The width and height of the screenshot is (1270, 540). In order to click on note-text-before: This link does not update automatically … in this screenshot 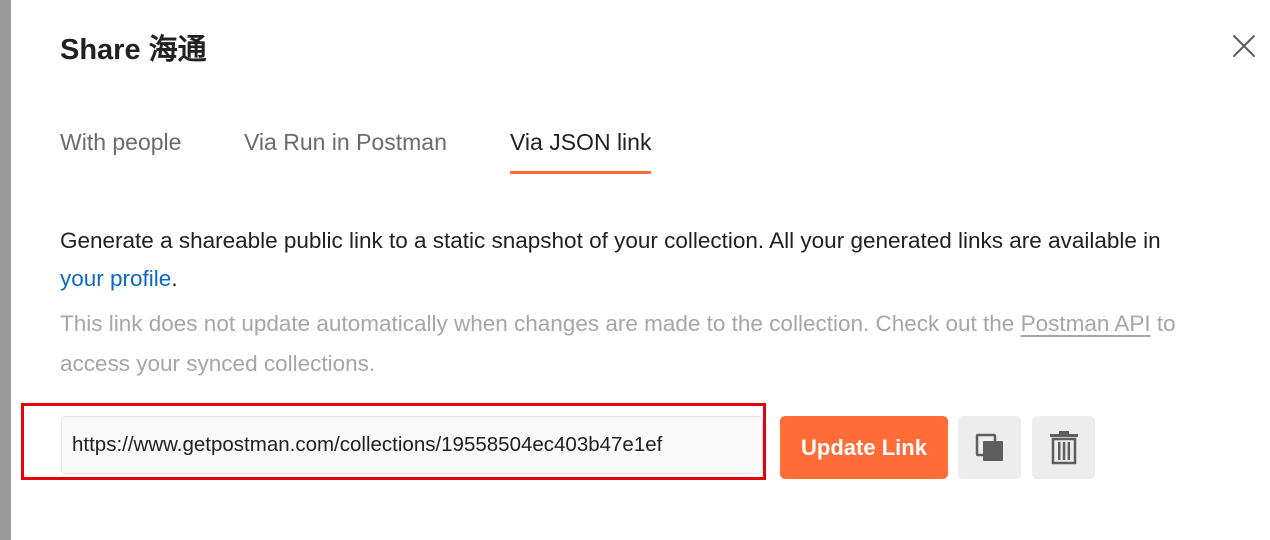, I will do `click(540, 323)`.